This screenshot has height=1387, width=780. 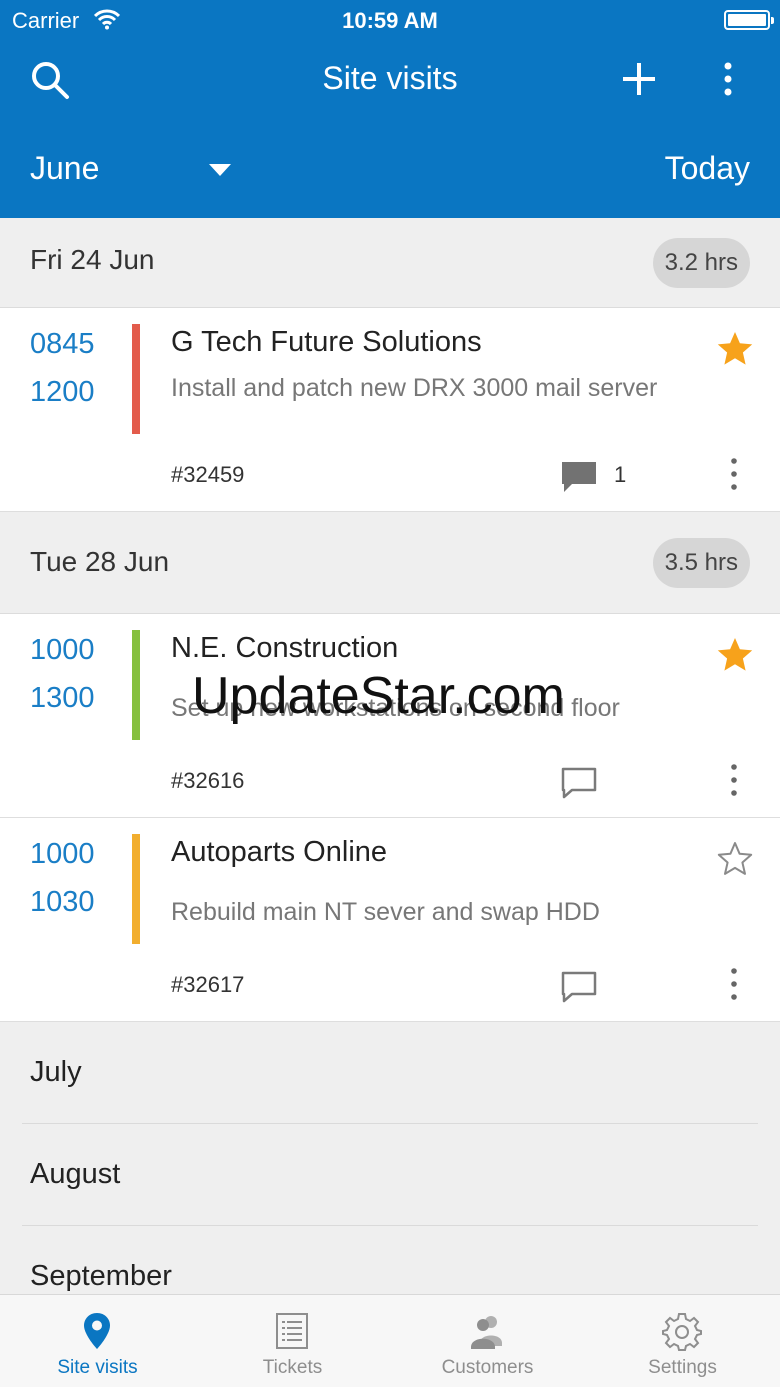 I want to click on customer-name: N.E. Construction, so click(x=285, y=648).